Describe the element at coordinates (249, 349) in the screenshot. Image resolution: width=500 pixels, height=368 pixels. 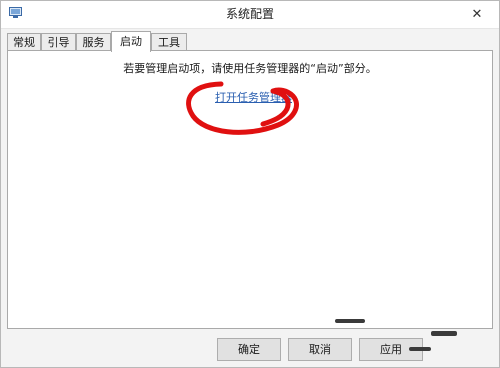
I see `ok-button: 确定` at that location.